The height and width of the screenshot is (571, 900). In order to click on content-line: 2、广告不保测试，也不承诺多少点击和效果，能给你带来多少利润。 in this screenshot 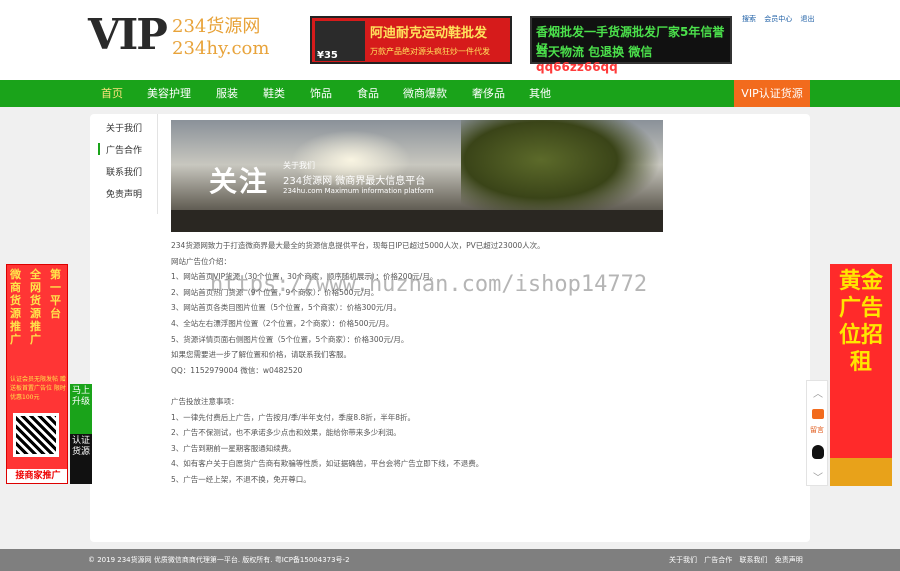, I will do `click(286, 433)`.